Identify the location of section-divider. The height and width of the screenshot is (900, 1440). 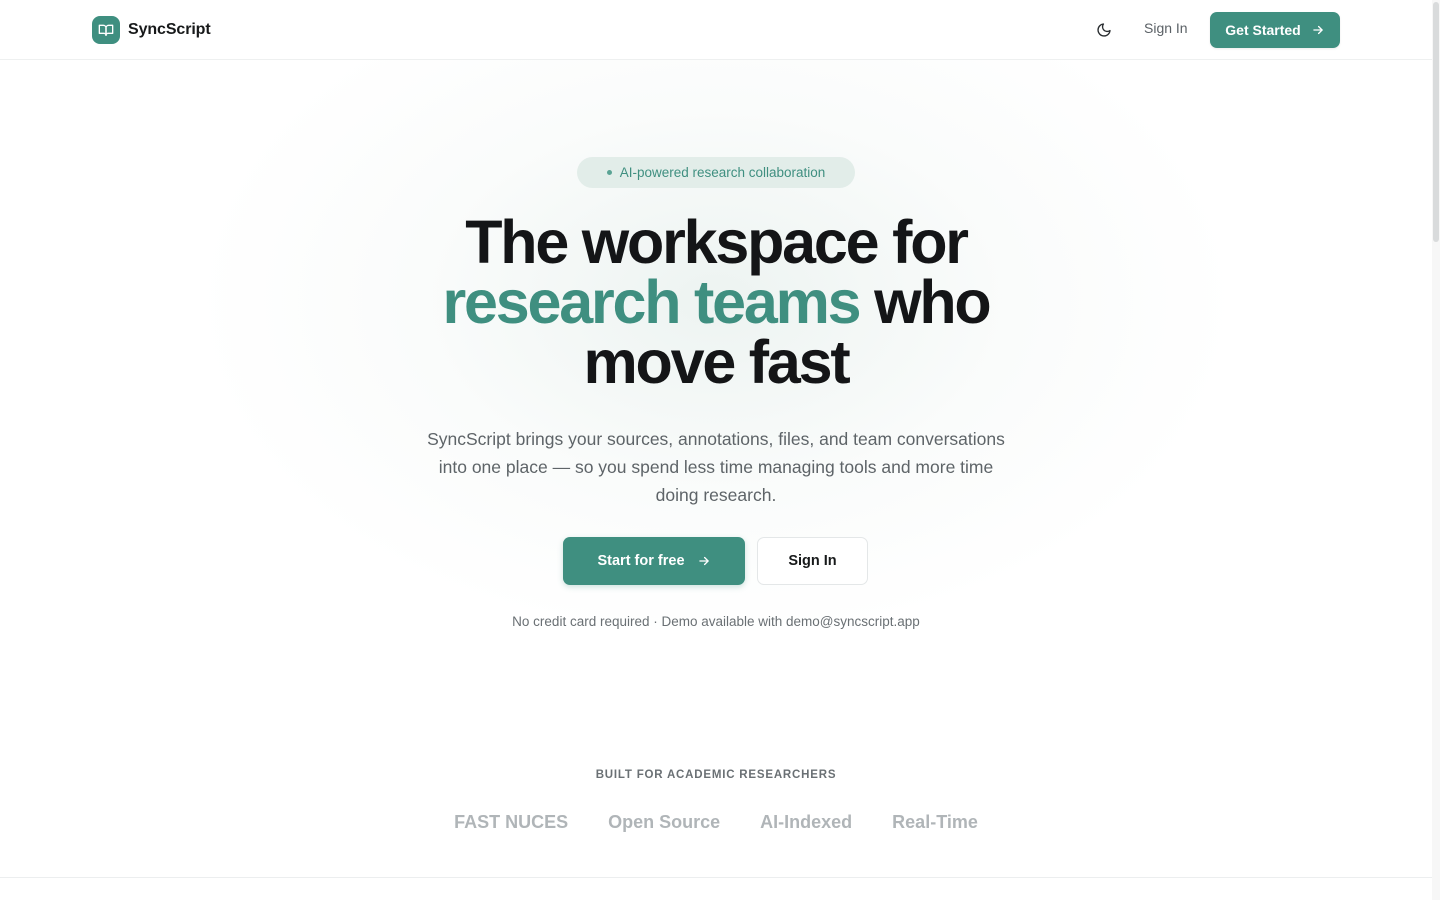
(716, 877).